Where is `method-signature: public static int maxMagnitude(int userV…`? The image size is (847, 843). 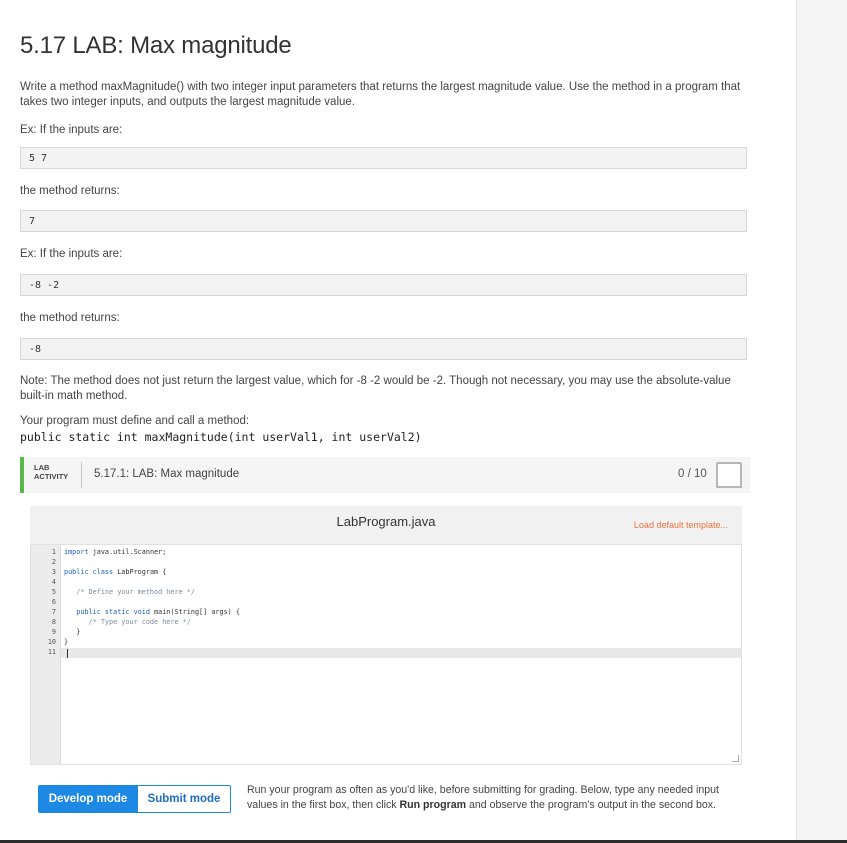 method-signature: public static int maxMagnitude(int userV… is located at coordinates (221, 437).